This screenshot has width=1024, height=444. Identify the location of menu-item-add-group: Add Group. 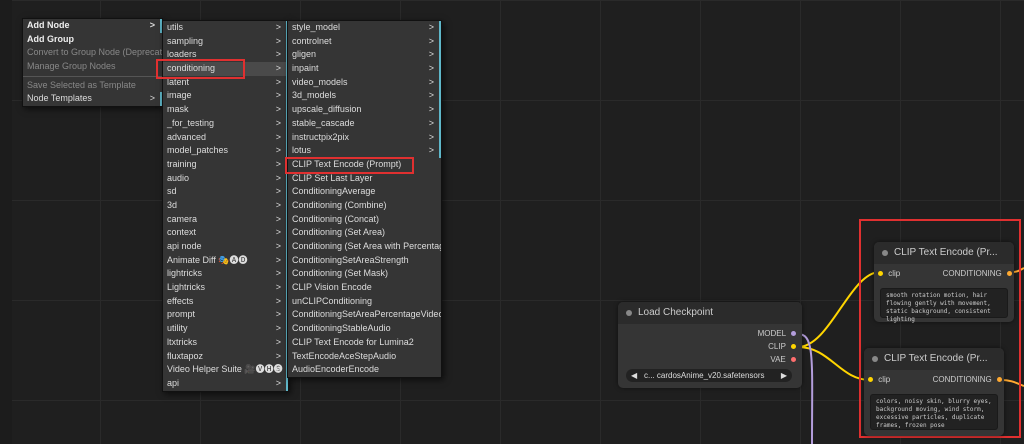
(92, 40).